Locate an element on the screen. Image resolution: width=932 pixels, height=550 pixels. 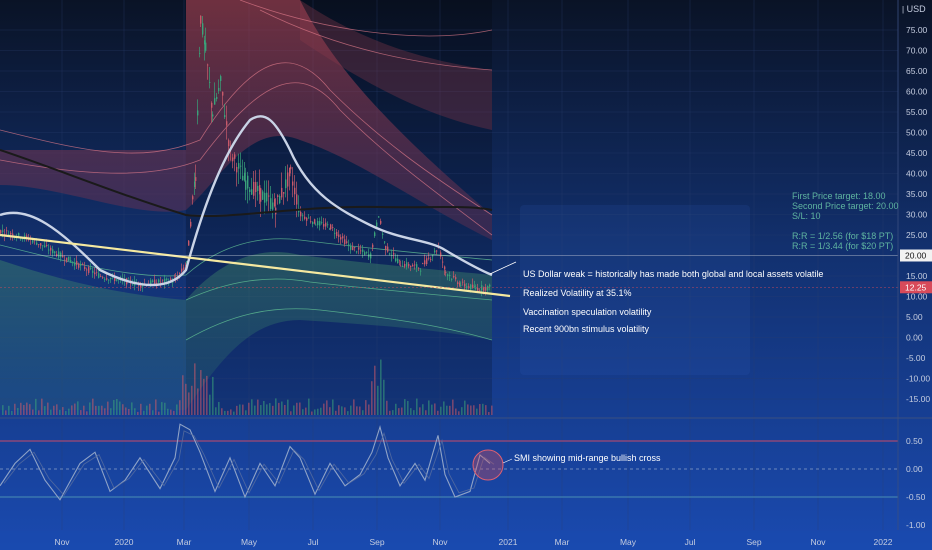
note-vaccination: Vaccination speculation volatility is located at coordinates (587, 312).